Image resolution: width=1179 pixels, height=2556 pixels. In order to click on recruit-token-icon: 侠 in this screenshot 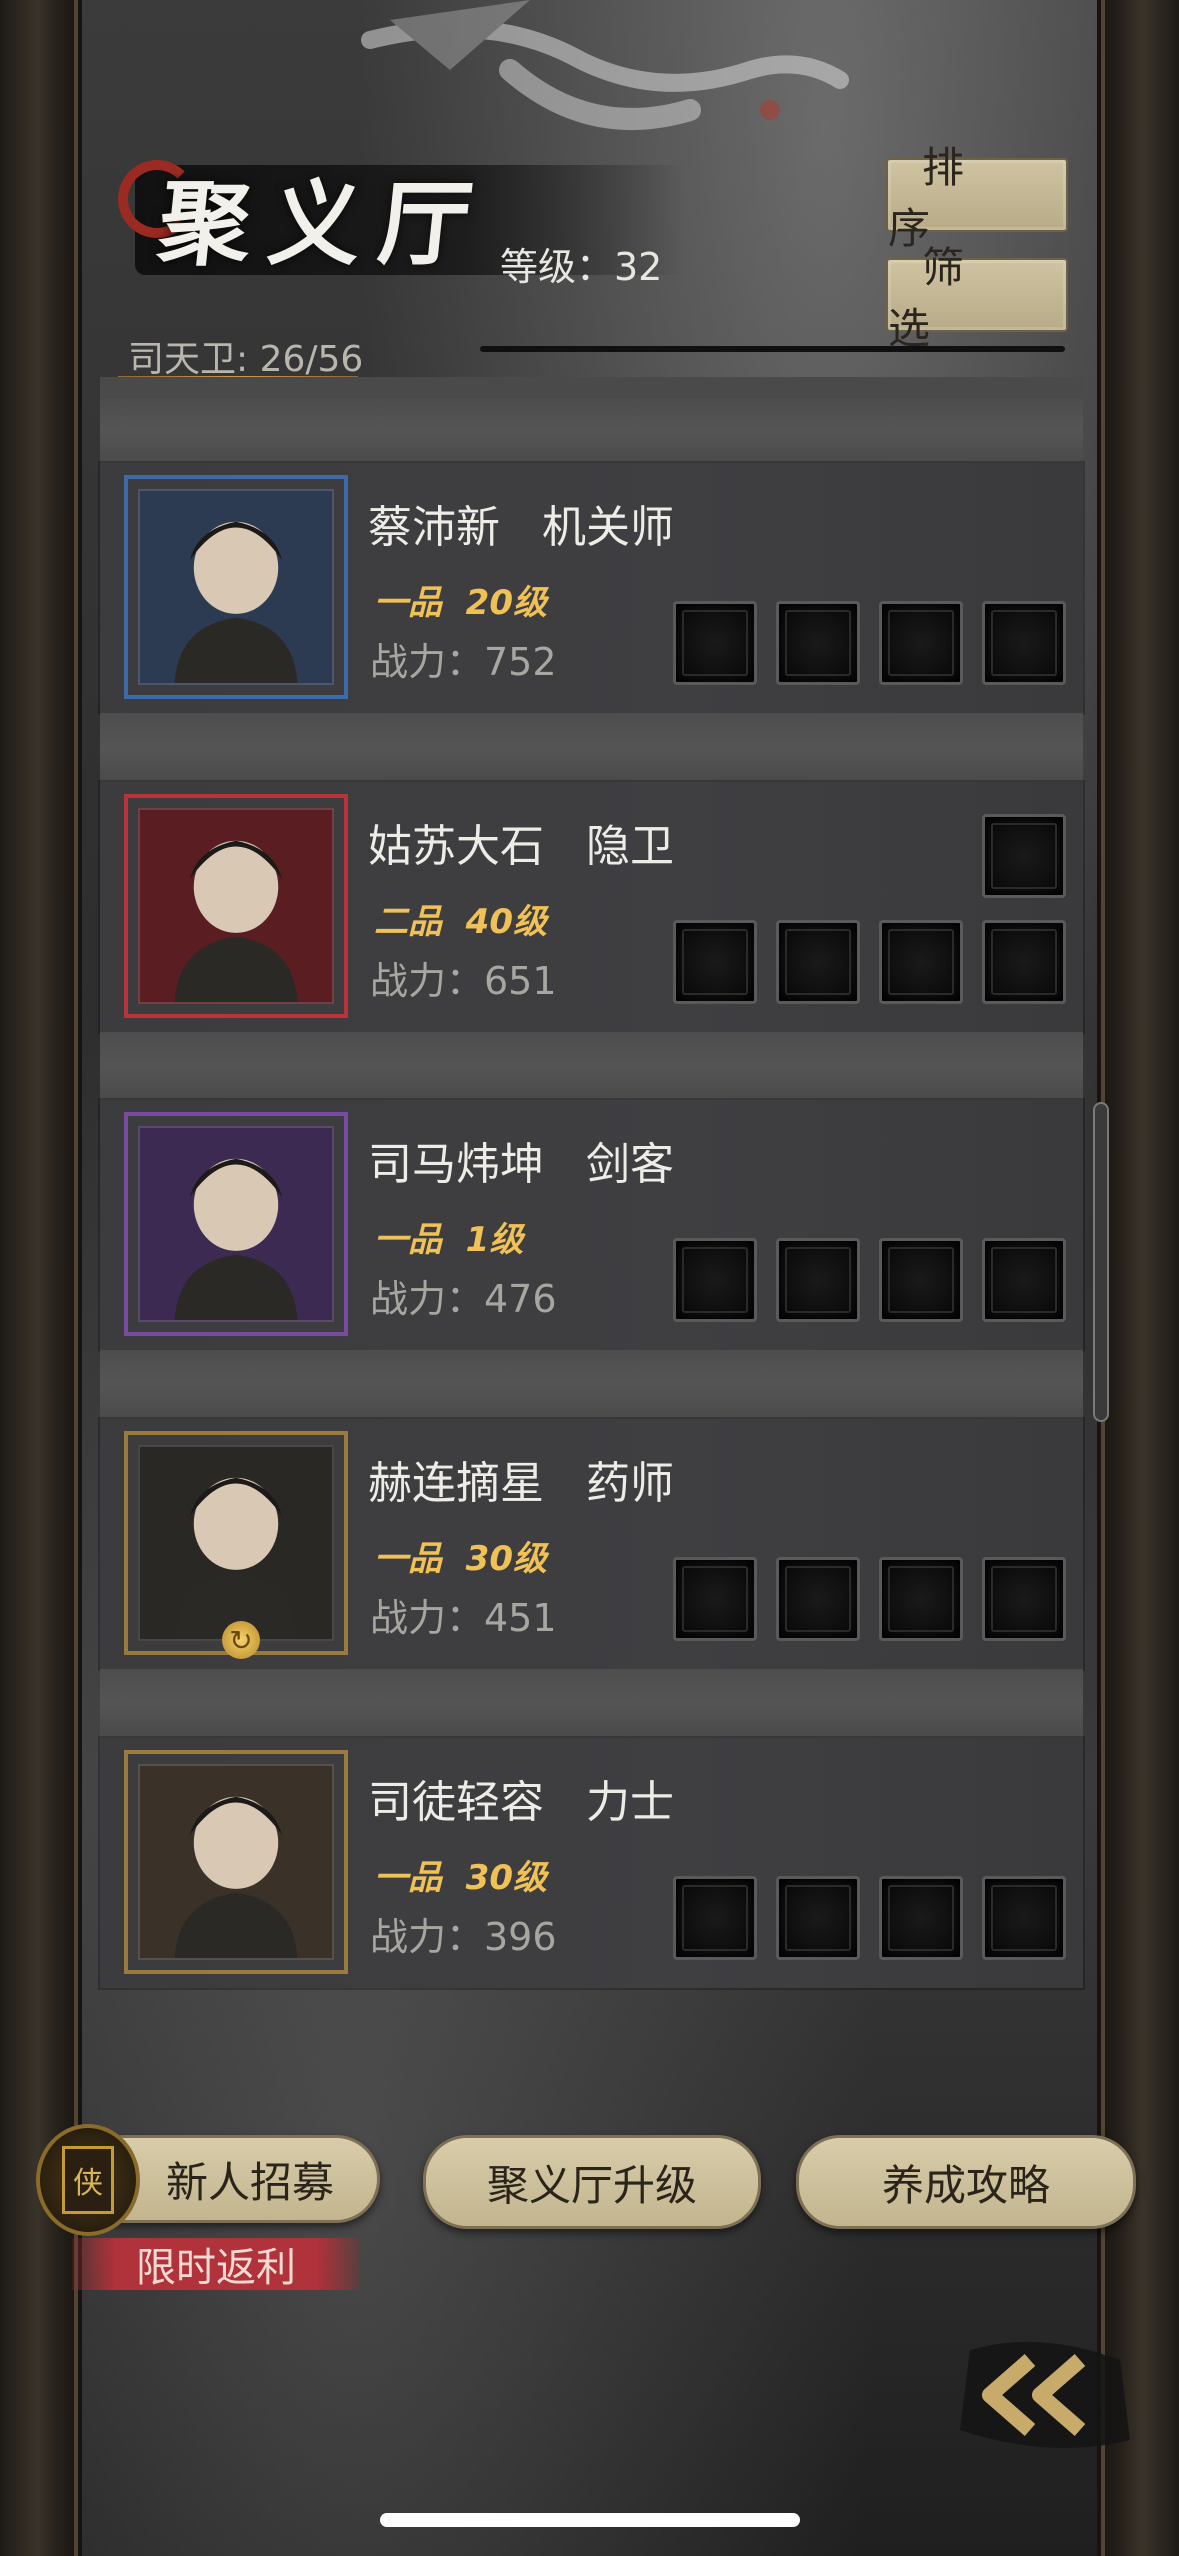, I will do `click(88, 2180)`.